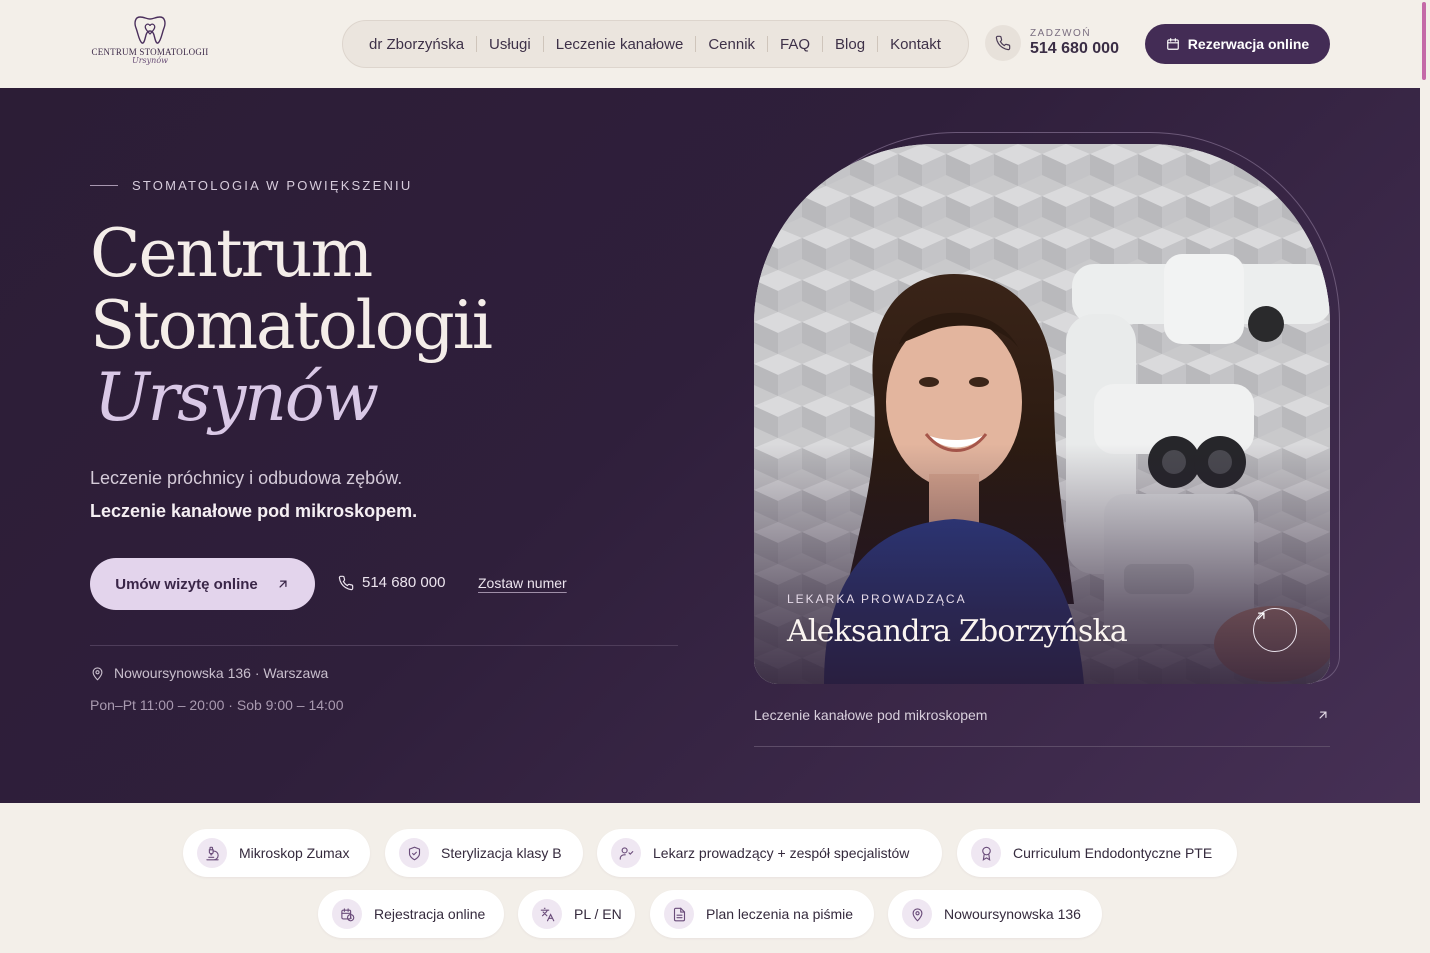  Describe the element at coordinates (1042, 746) in the screenshot. I see `caption-divider` at that location.